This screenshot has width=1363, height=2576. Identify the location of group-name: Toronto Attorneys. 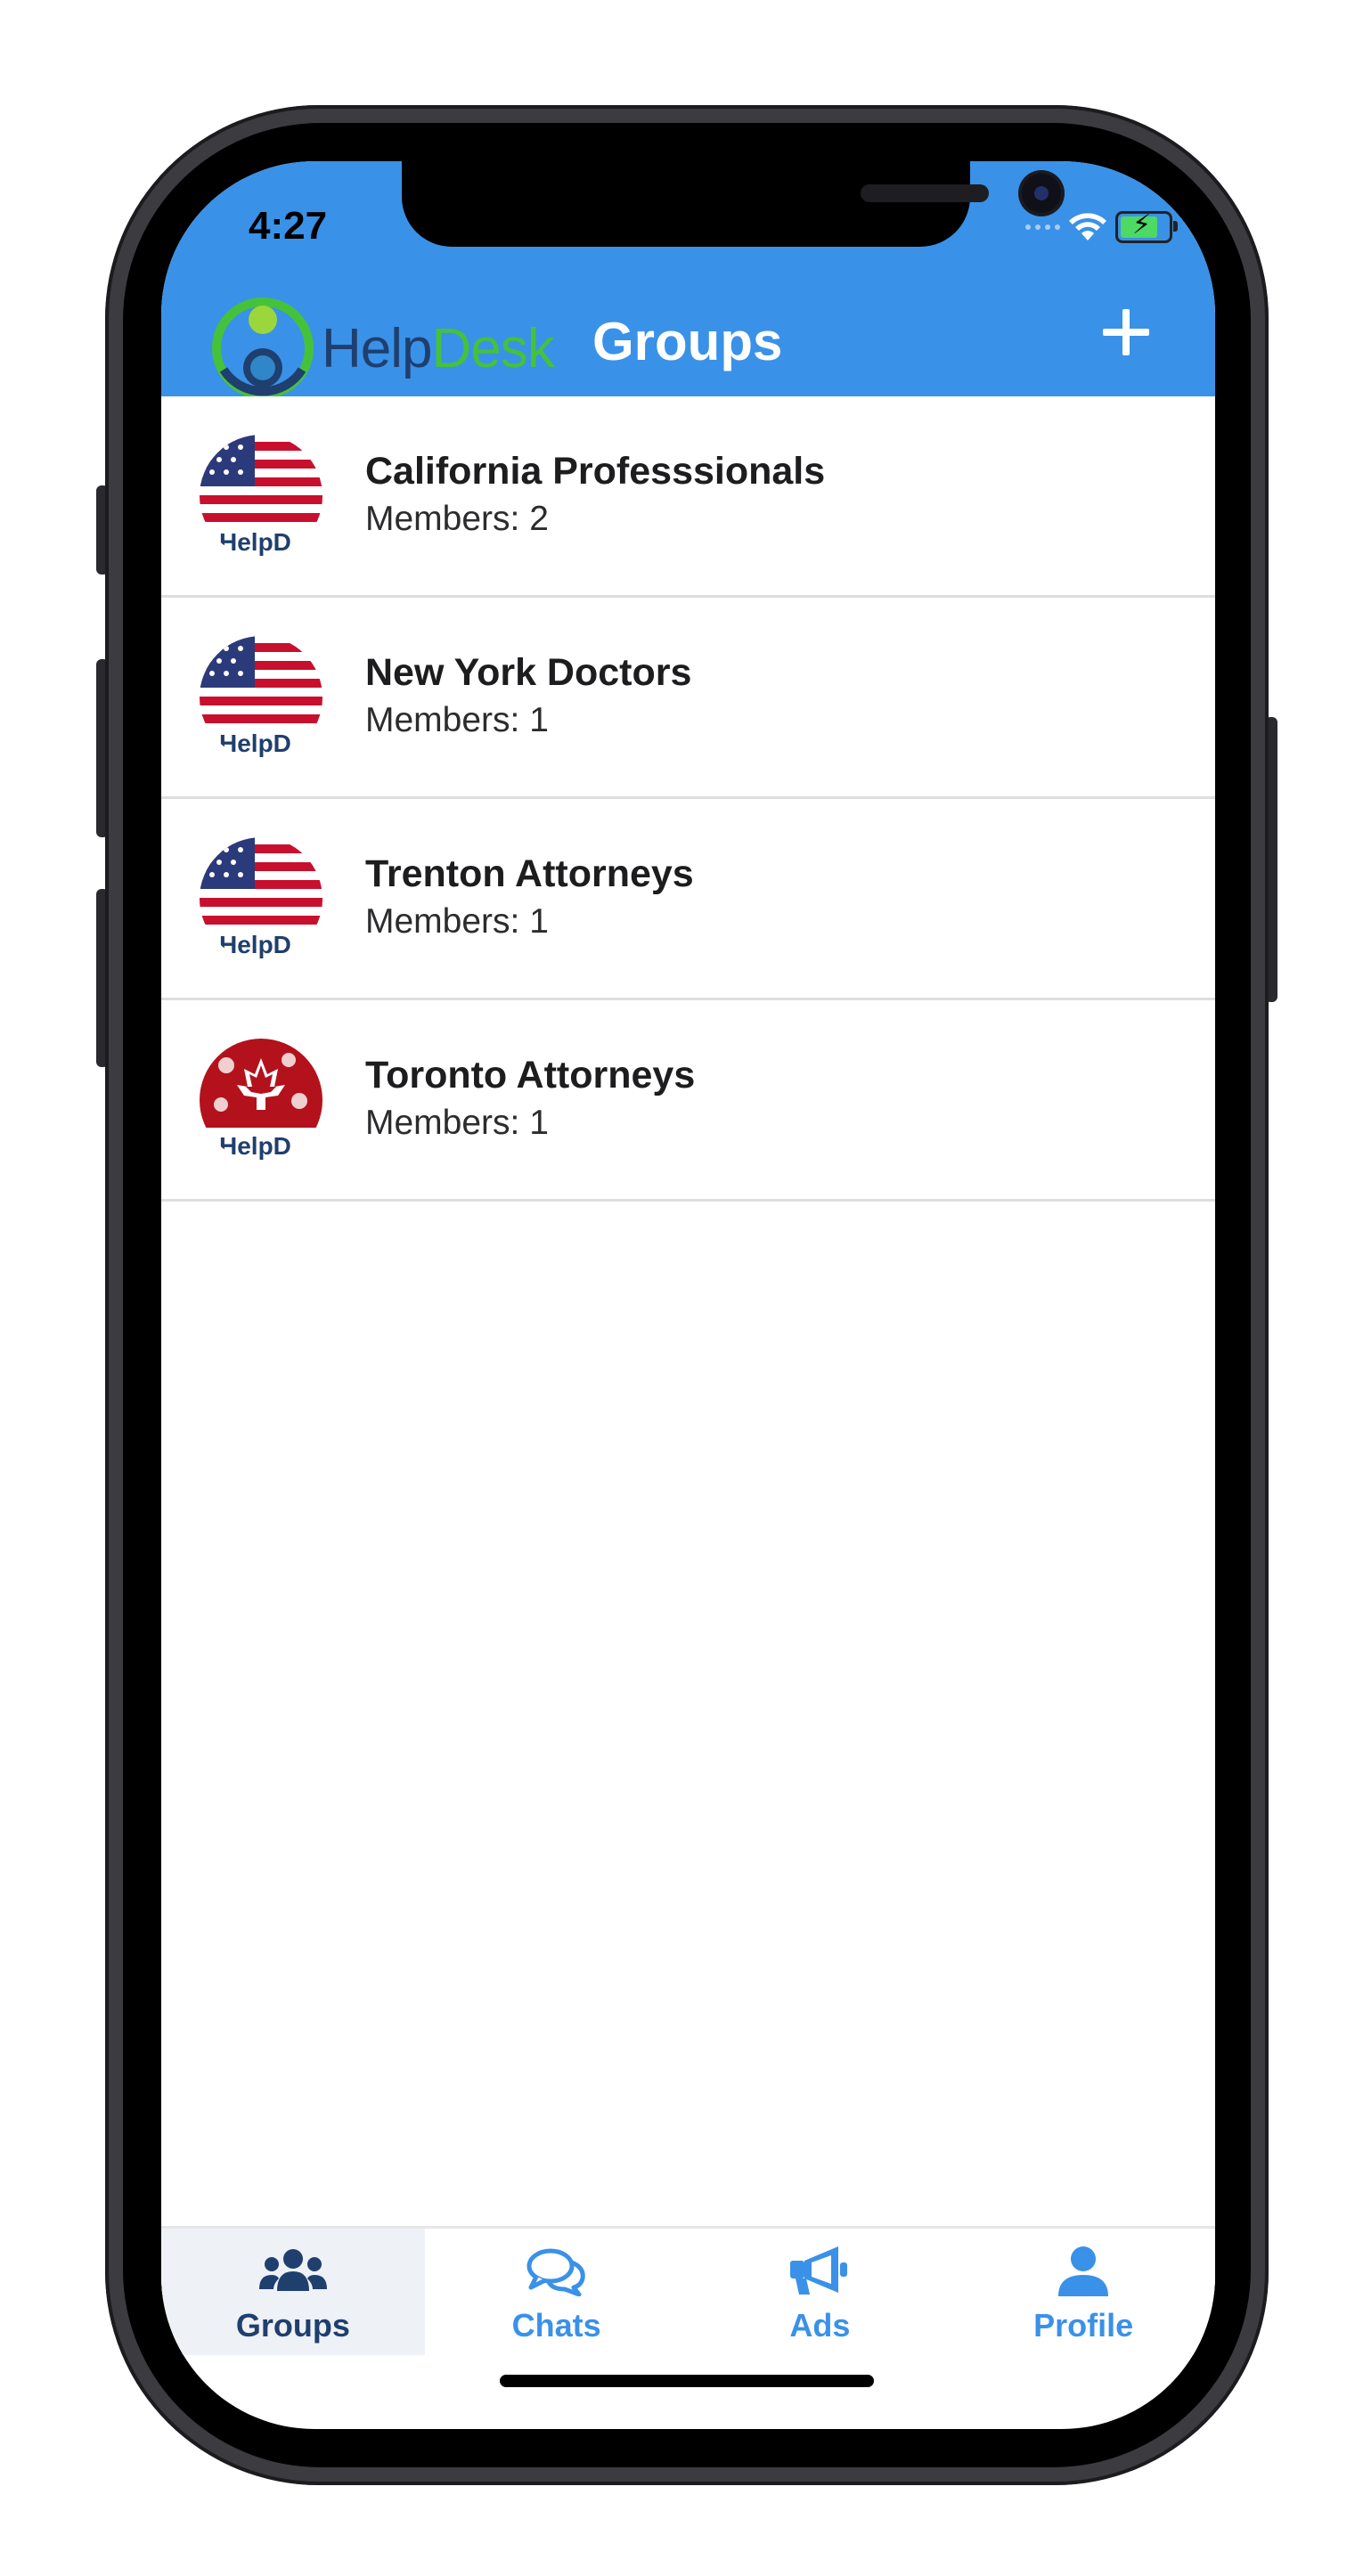
(531, 1075).